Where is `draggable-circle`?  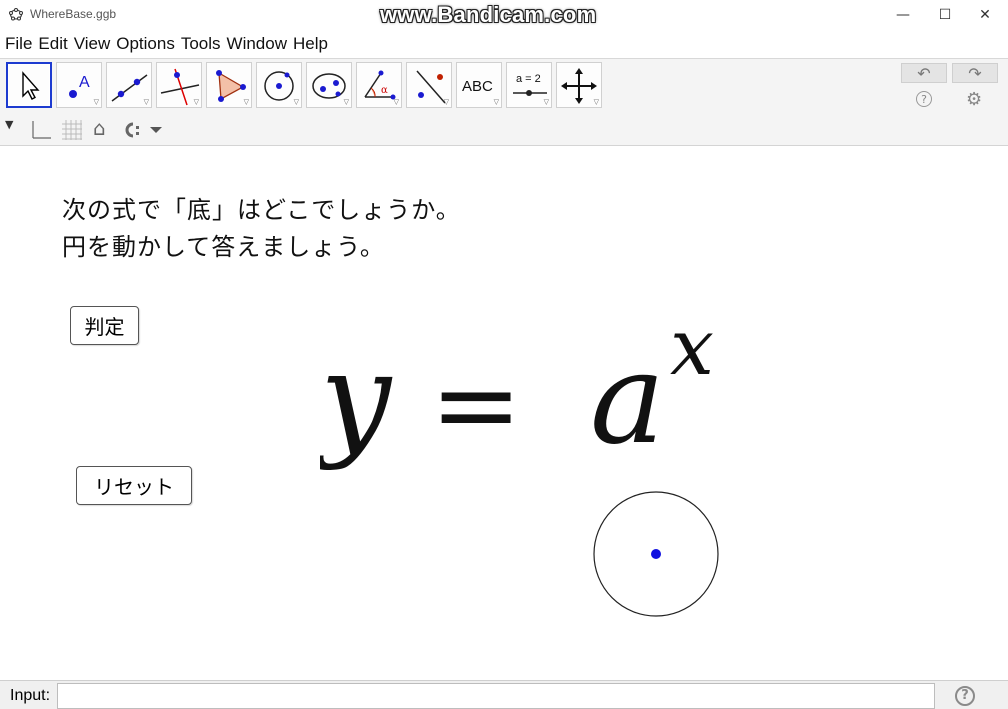
draggable-circle is located at coordinates (656, 554).